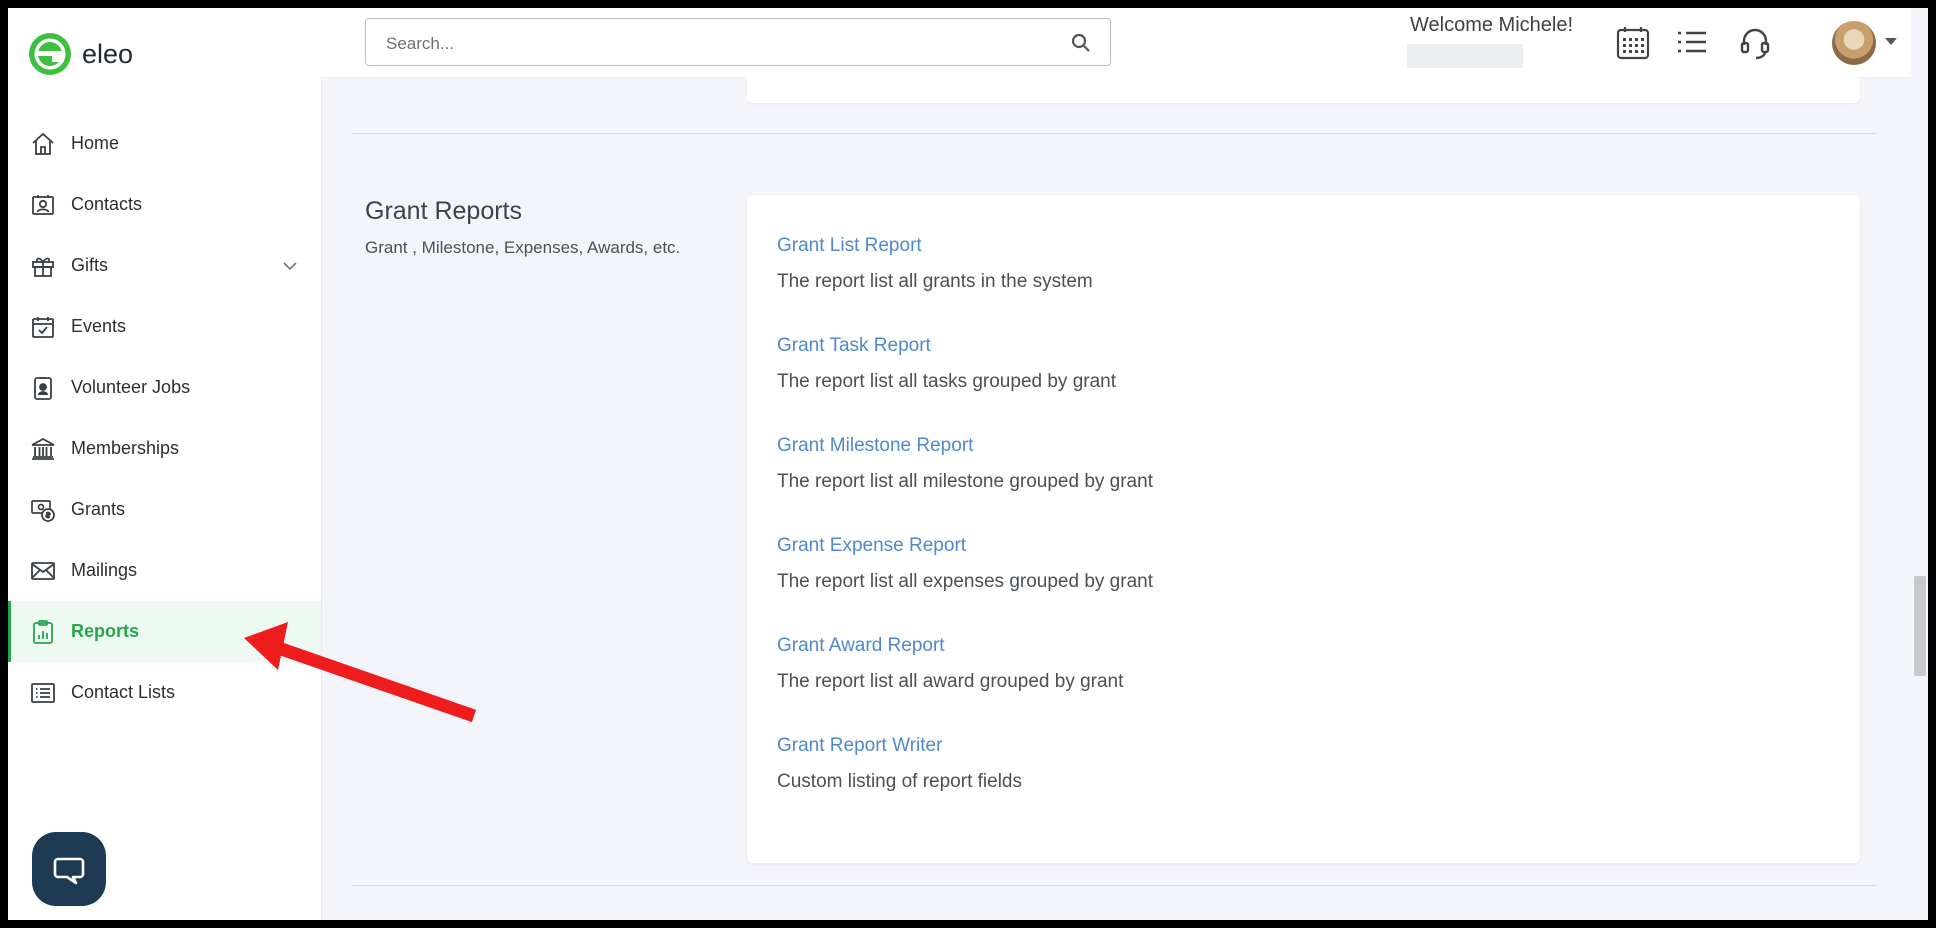 The width and height of the screenshot is (1936, 928). I want to click on sidebar-item-volunteer-jobs: Volunteer Jobs, so click(164, 387).